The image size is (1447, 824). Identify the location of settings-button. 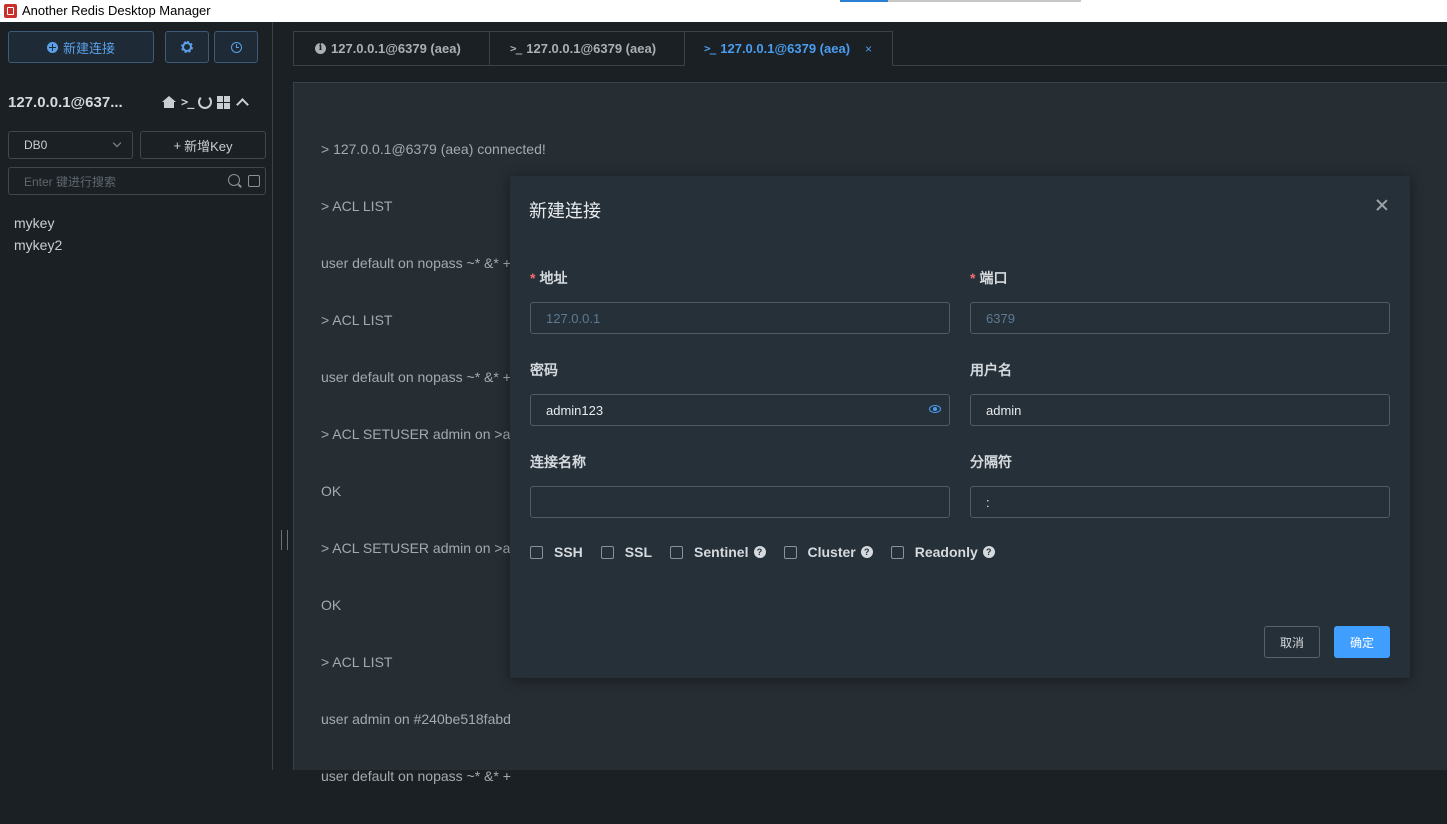
(187, 47).